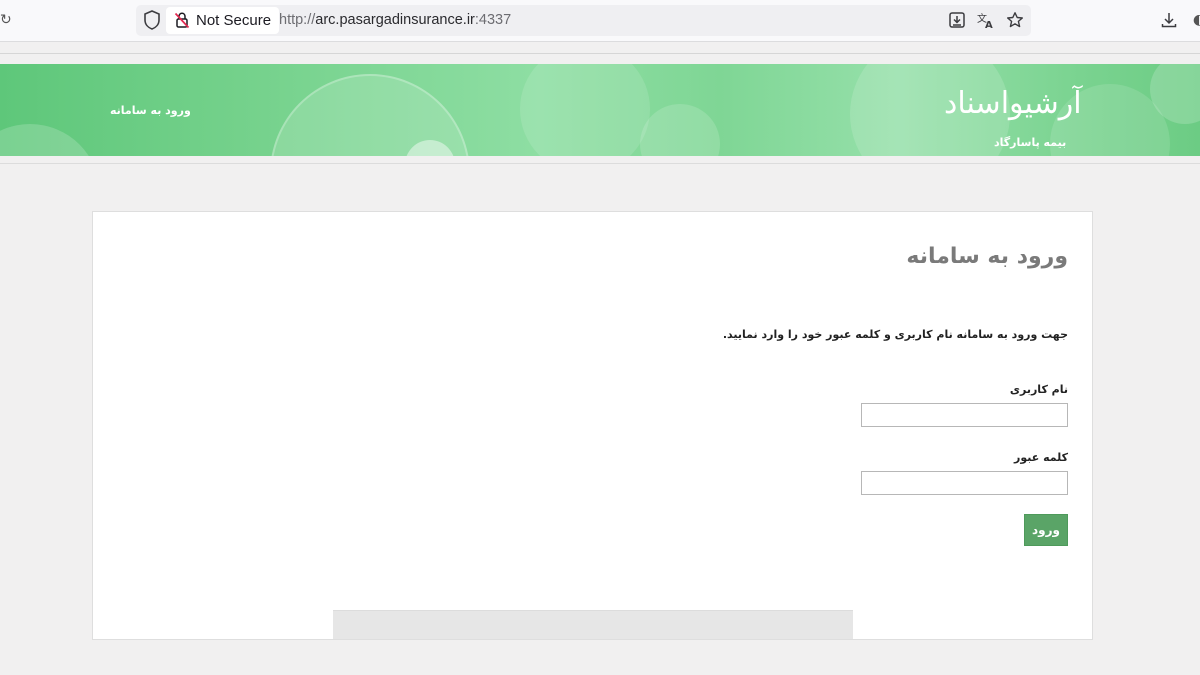 The width and height of the screenshot is (1200, 675). Describe the element at coordinates (989, 24) in the screenshot. I see `svg-text: A` at that location.